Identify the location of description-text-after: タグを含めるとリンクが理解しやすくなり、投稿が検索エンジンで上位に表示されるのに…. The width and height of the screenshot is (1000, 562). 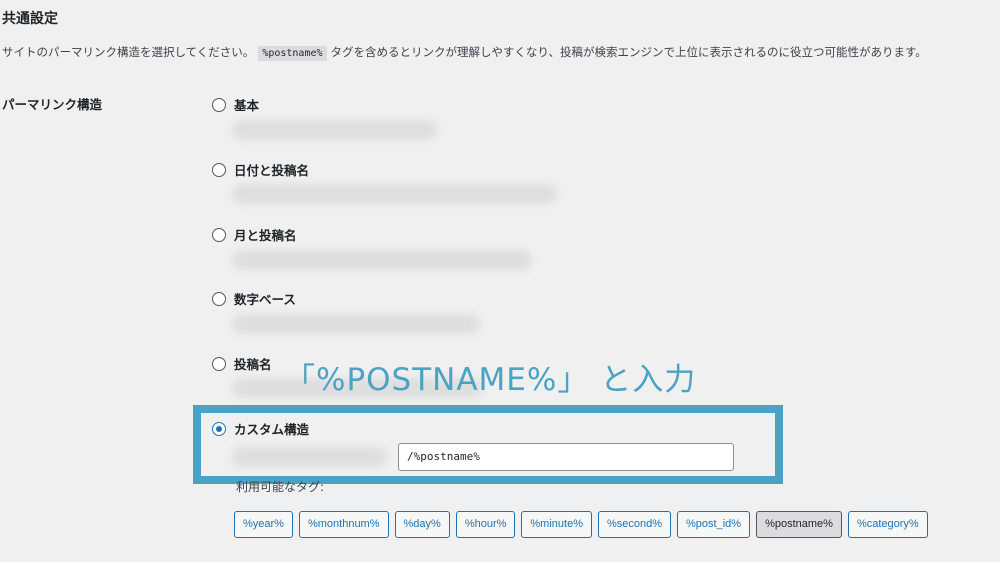
(628, 52).